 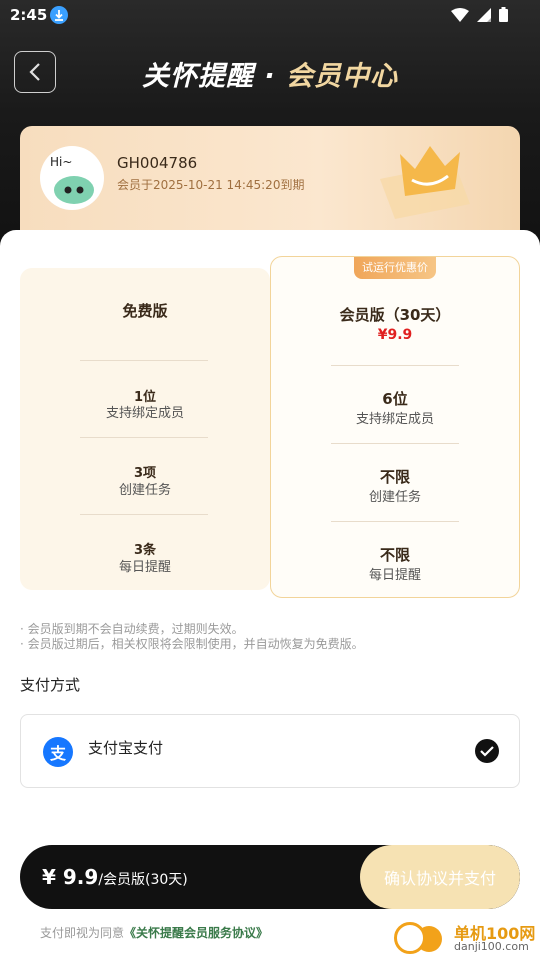 What do you see at coordinates (270, 76) in the screenshot?
I see `page-title: 关怀提醒 · 会员中心` at bounding box center [270, 76].